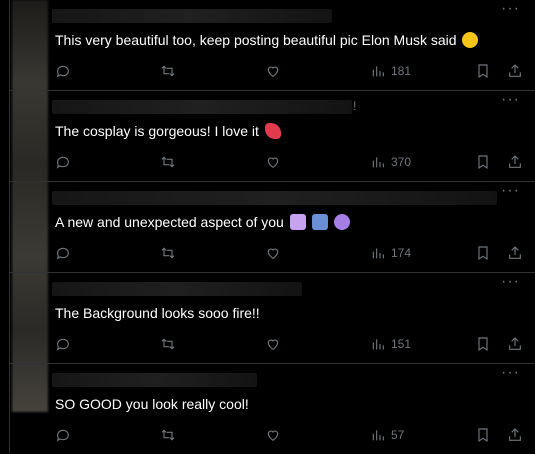  Describe the element at coordinates (401, 71) in the screenshot. I see `view-count: 181` at that location.